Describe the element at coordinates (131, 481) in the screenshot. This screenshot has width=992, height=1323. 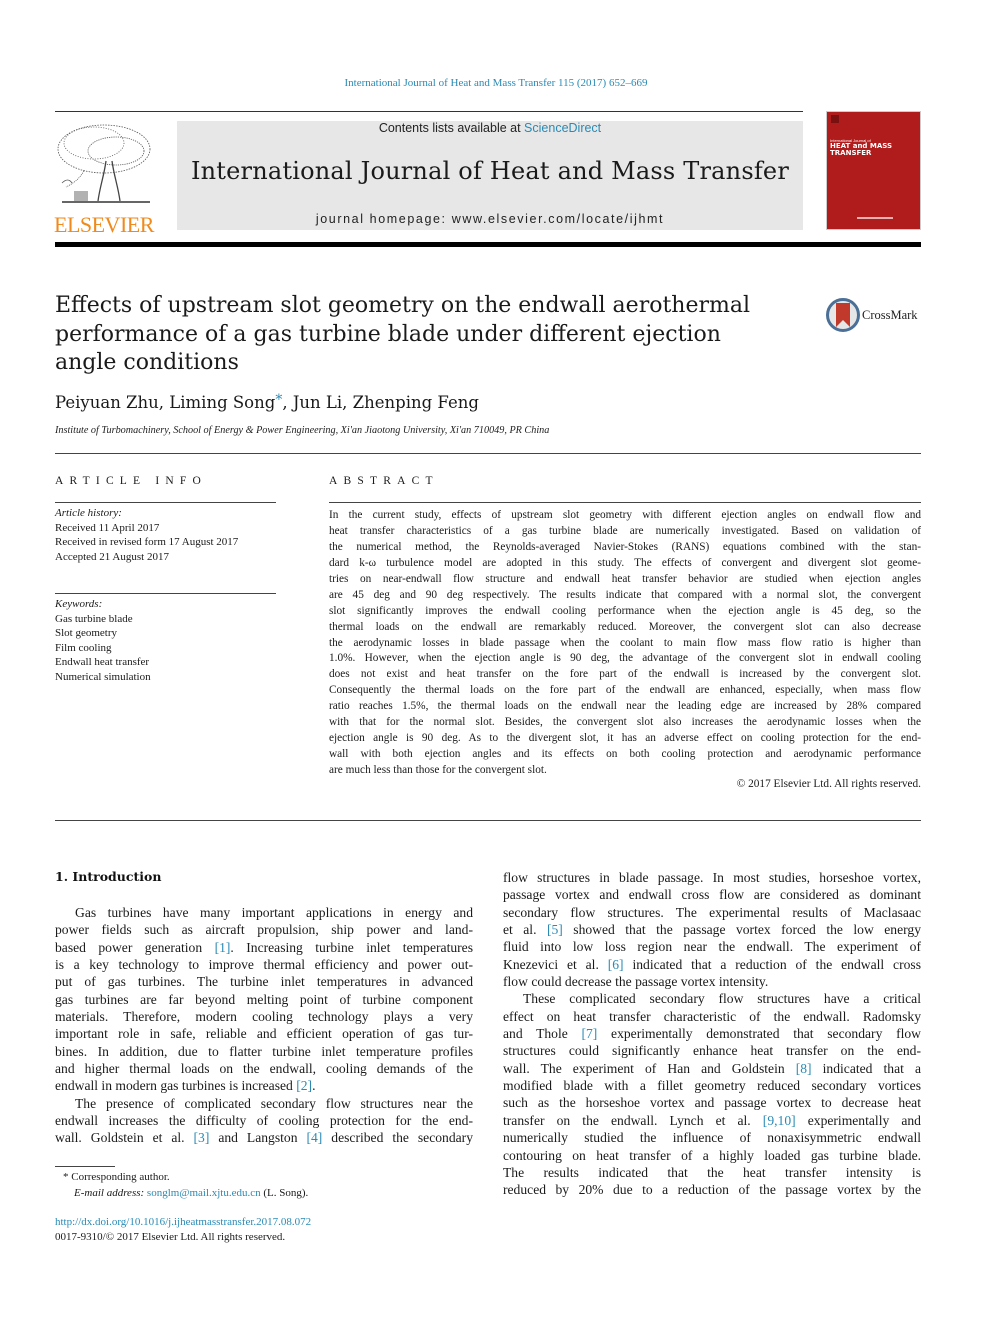
I see `article-info-heading: ARTICLE INFO` at that location.